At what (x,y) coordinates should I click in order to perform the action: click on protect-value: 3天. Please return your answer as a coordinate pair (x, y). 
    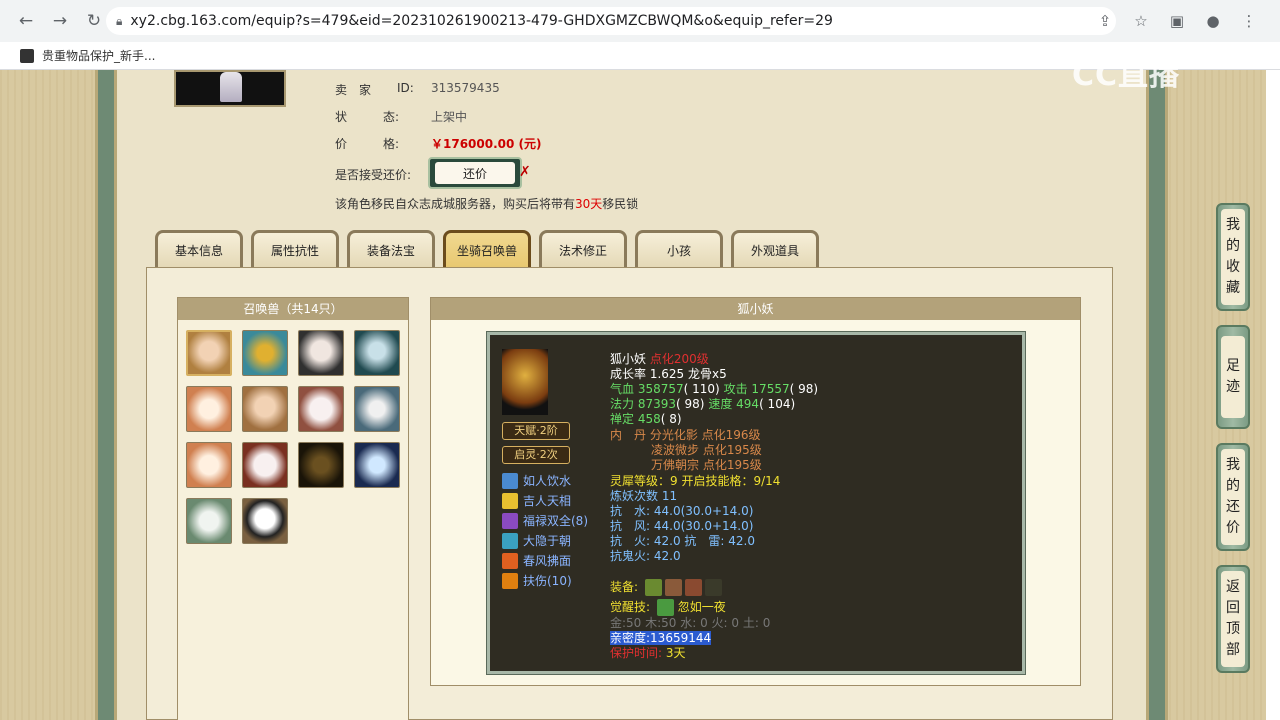
    Looking at the image, I should click on (675, 653).